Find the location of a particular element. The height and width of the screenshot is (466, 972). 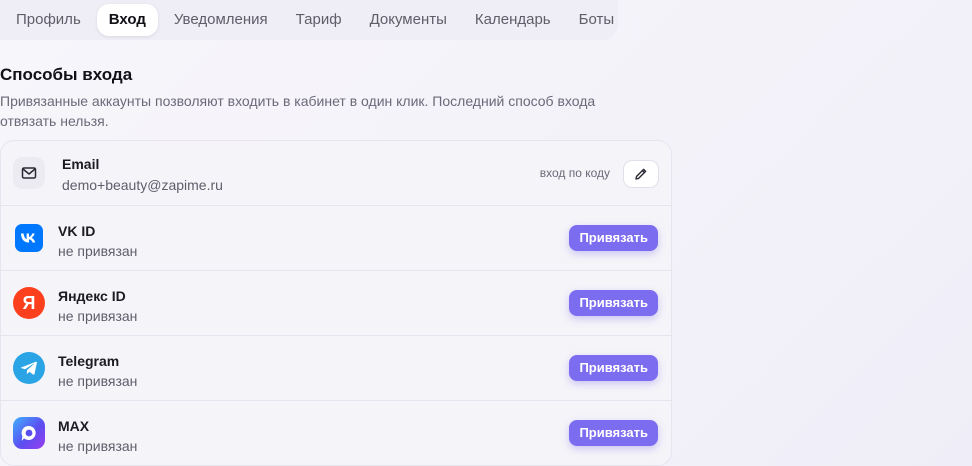

method-name: Яндекс ID is located at coordinates (92, 296).